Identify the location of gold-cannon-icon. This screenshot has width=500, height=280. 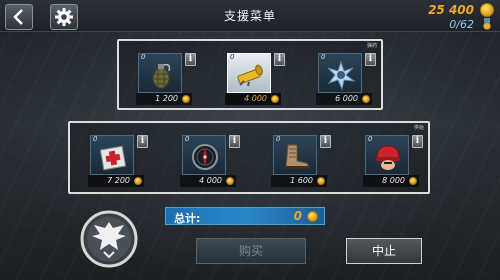
(250, 75).